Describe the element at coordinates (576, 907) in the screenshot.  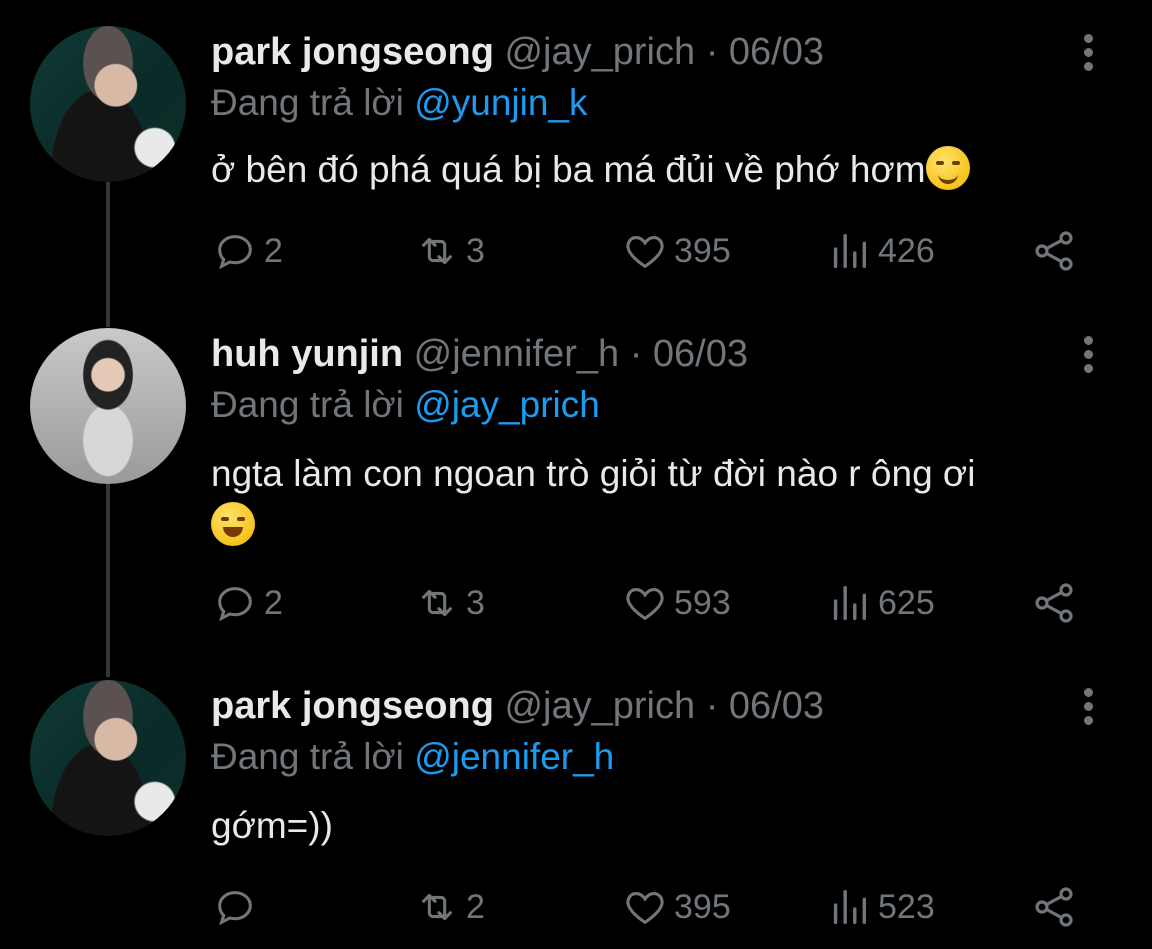
I see `action-bar: 2 395 523` at that location.